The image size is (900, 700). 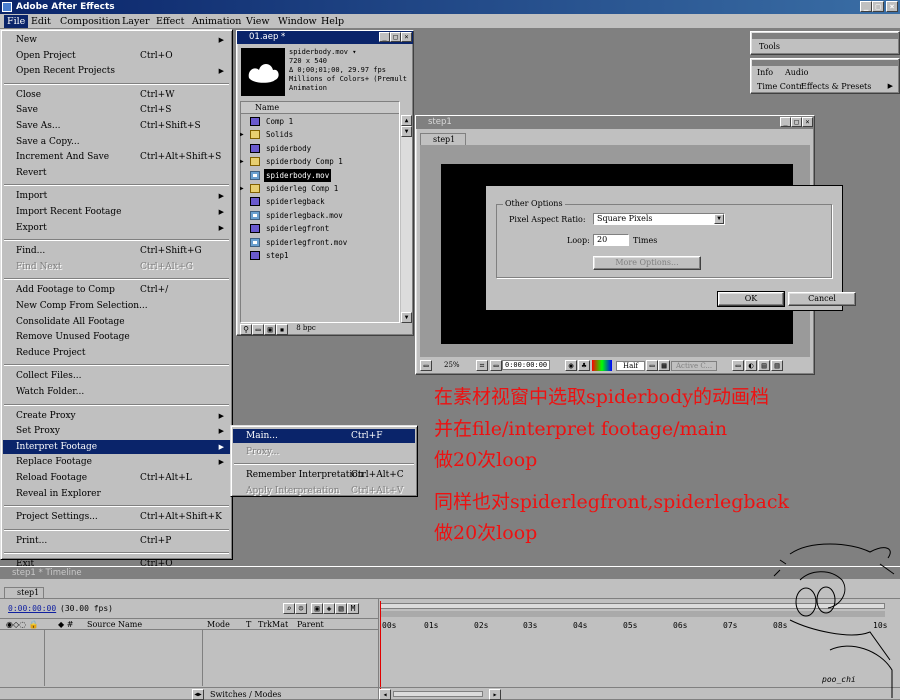 I want to click on file-menu-item: Create Proxy ▶, so click(x=116, y=416).